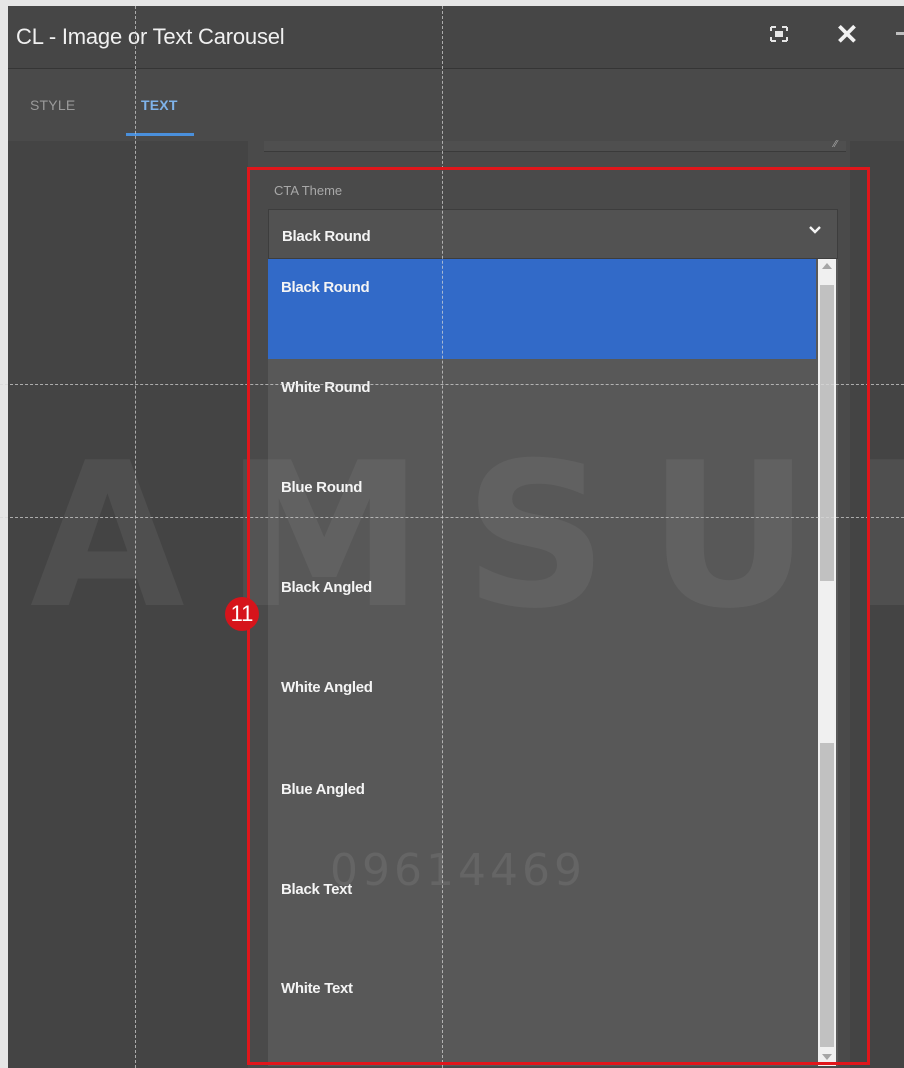 The width and height of the screenshot is (904, 1068). What do you see at coordinates (52, 105) in the screenshot?
I see `tab-style: STYLE` at bounding box center [52, 105].